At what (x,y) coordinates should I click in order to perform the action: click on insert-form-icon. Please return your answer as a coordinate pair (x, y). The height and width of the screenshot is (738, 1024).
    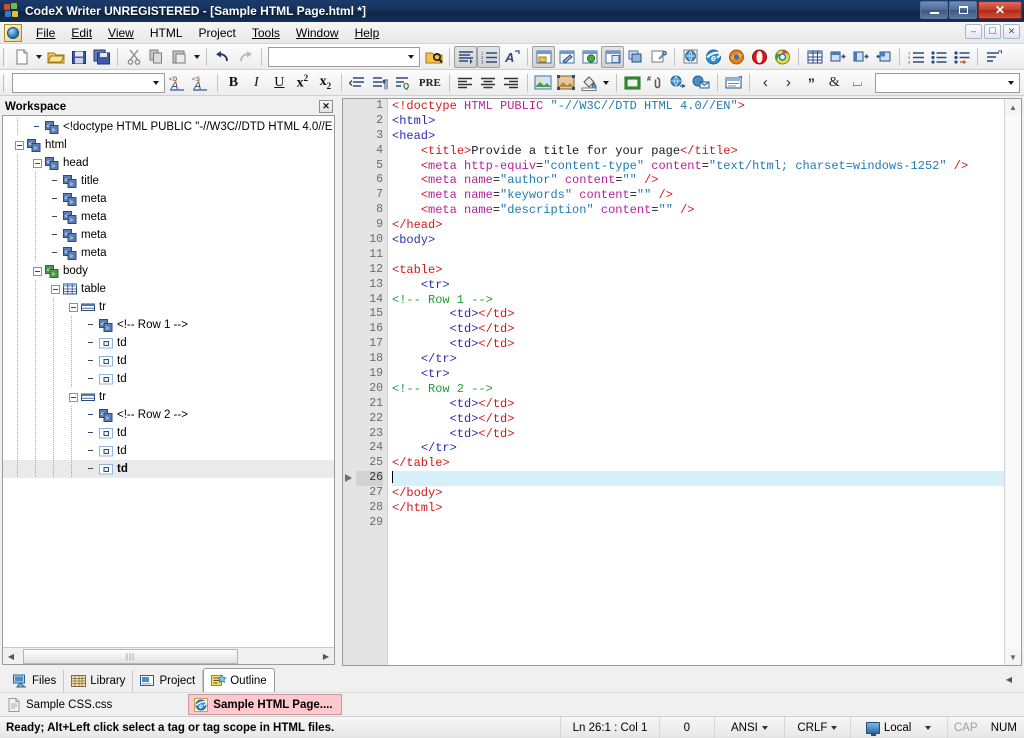
    Looking at the image, I should click on (632, 83).